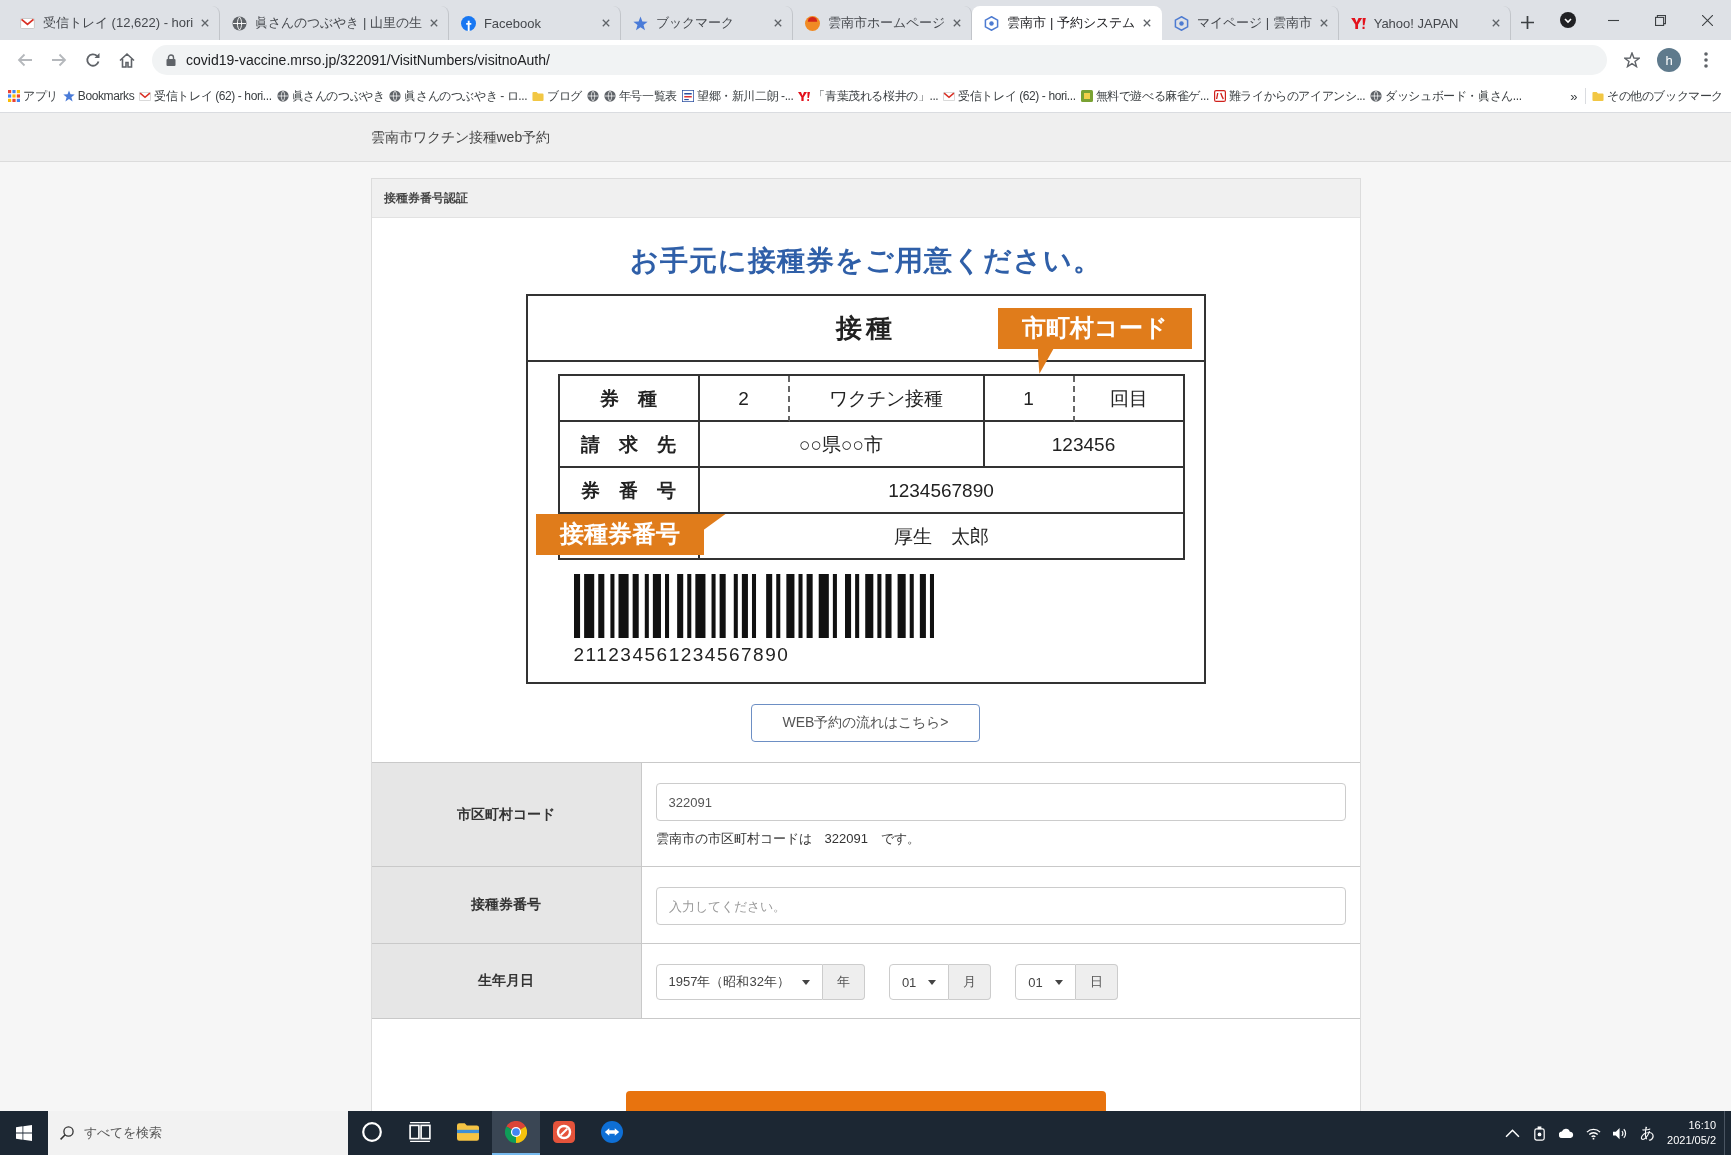  What do you see at coordinates (887, 399) in the screenshot?
I see `ticket-cell: ワクチン接種` at bounding box center [887, 399].